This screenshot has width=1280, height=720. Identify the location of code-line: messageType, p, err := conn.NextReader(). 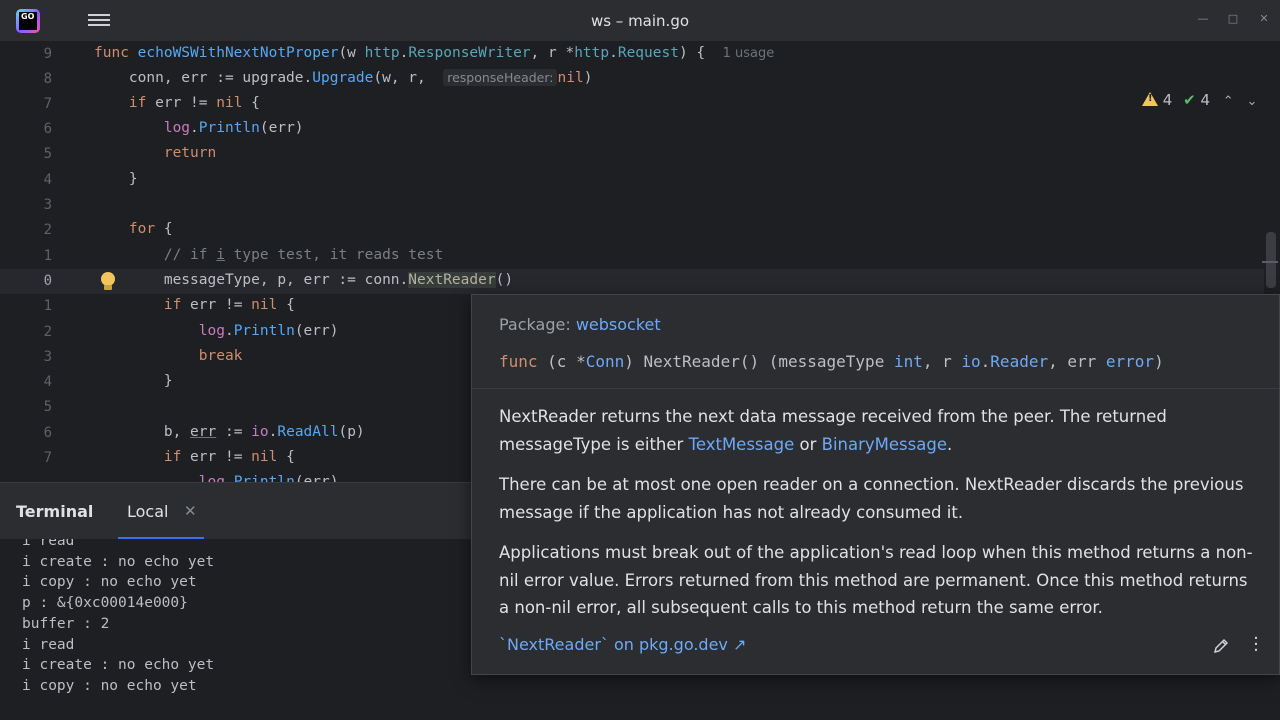
(303, 280).